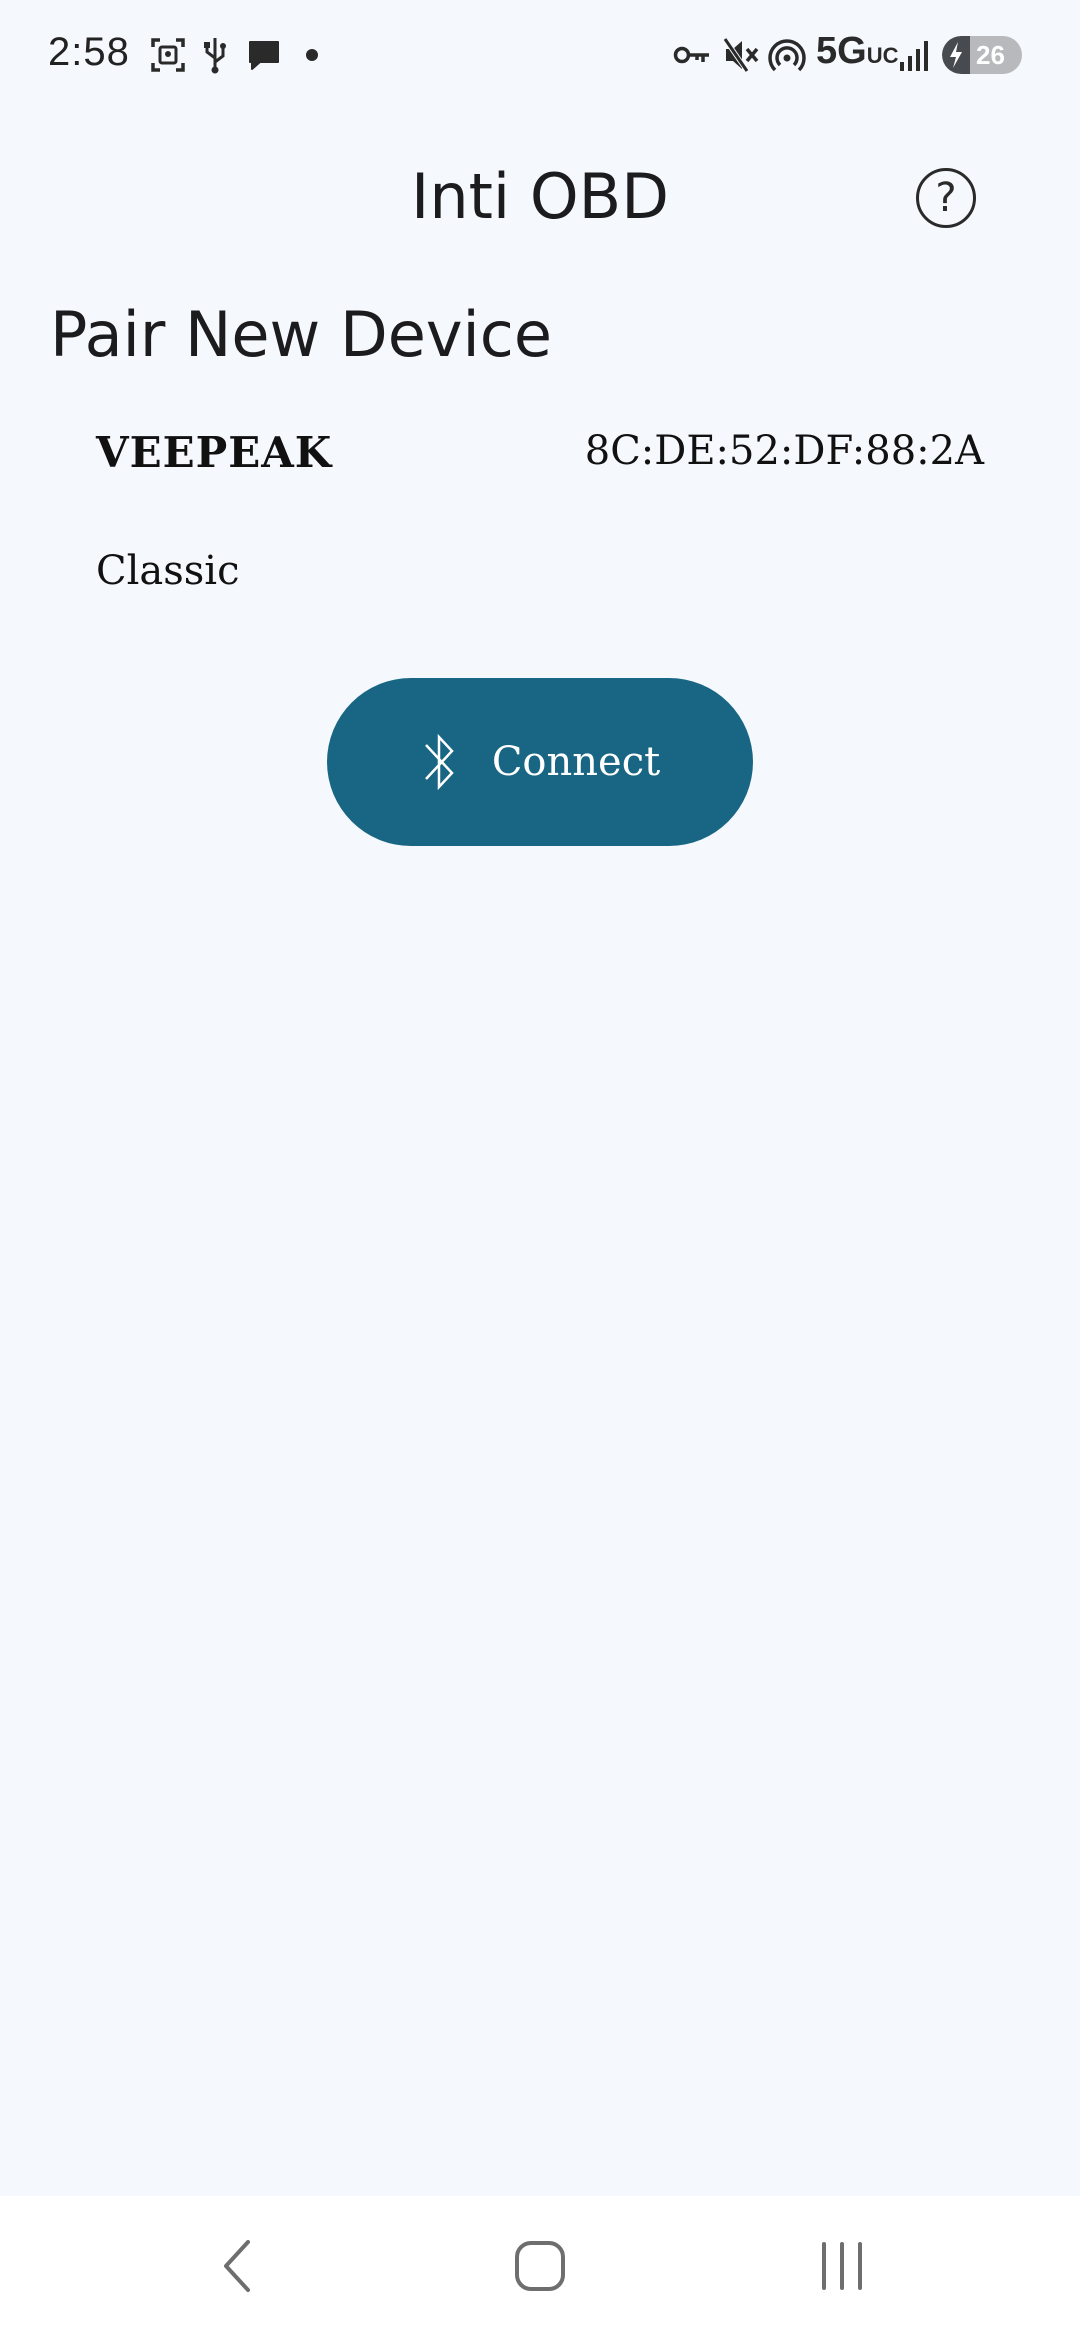 The height and width of the screenshot is (2340, 1080). What do you see at coordinates (784, 451) in the screenshot?
I see `device-address: 8C:DE:52:DF:88:2A` at bounding box center [784, 451].